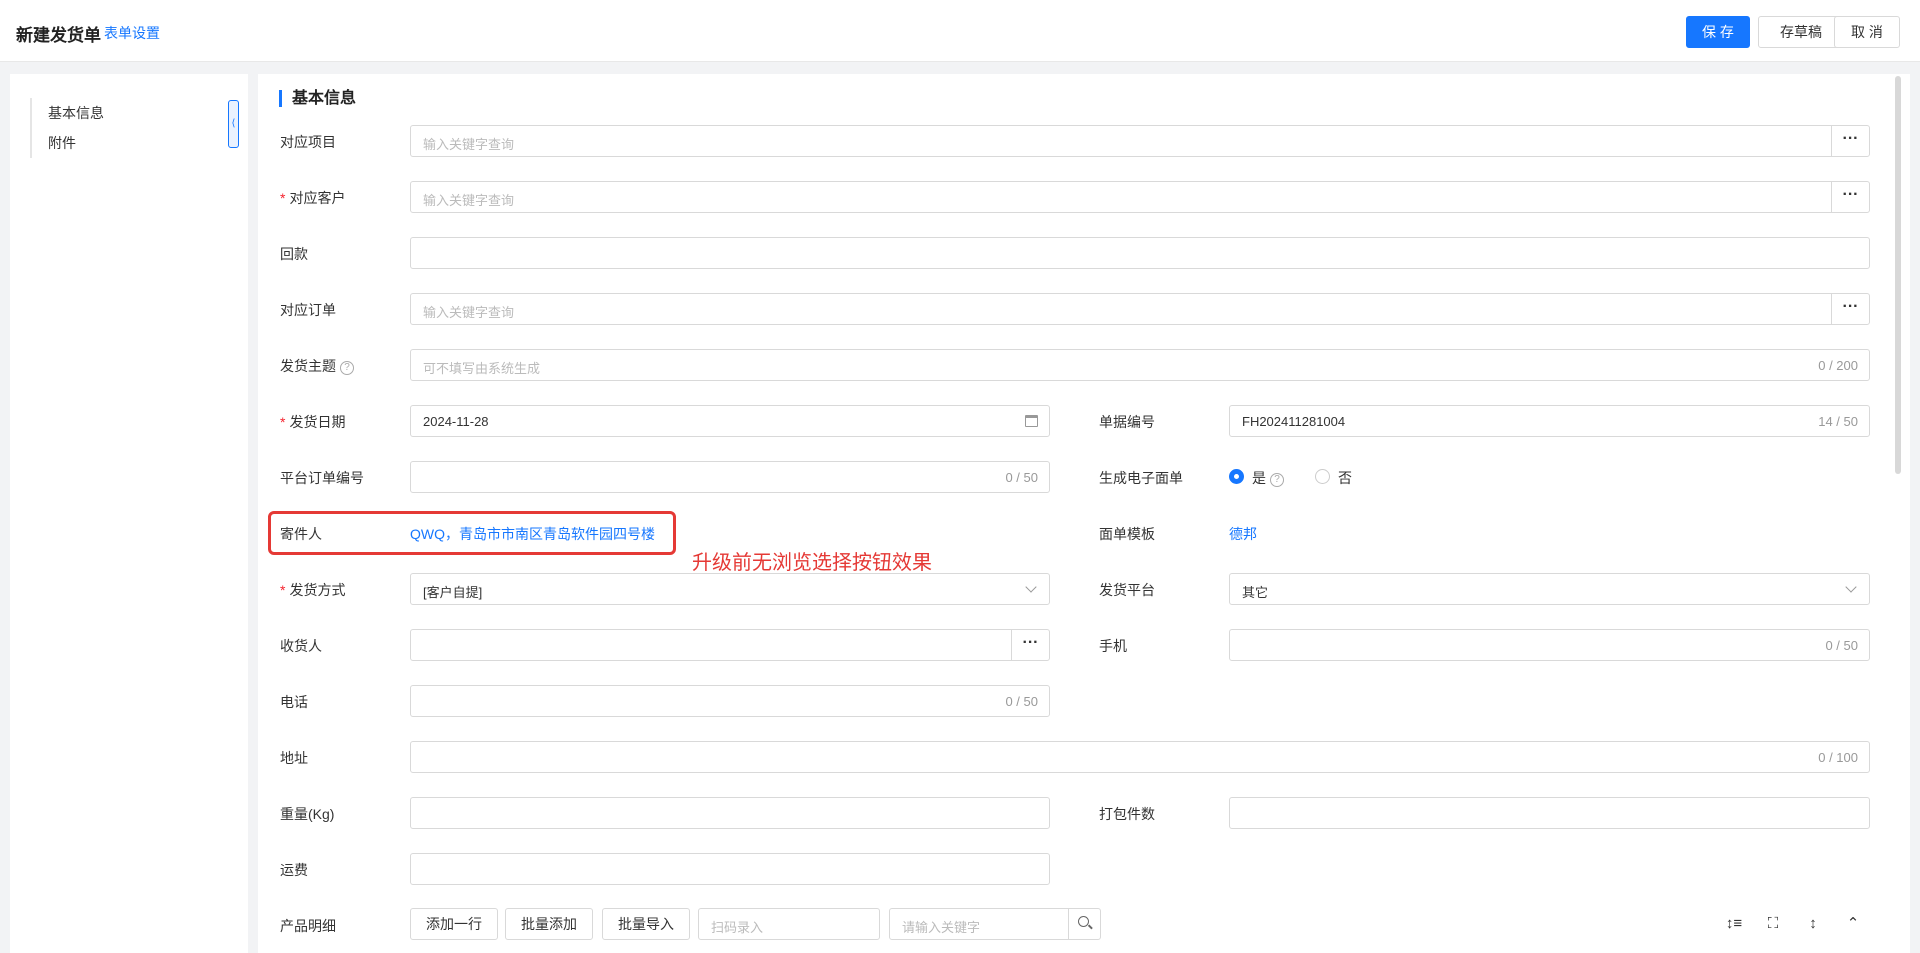 The width and height of the screenshot is (1920, 953). I want to click on nav-item-attachments: 附件, so click(131, 143).